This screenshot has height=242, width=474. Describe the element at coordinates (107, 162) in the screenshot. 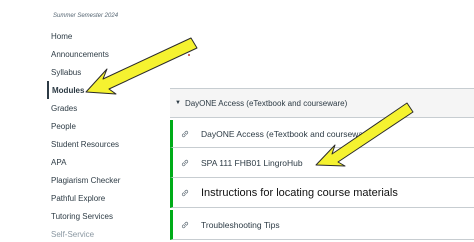

I see `nav-item-apa: APA` at that location.